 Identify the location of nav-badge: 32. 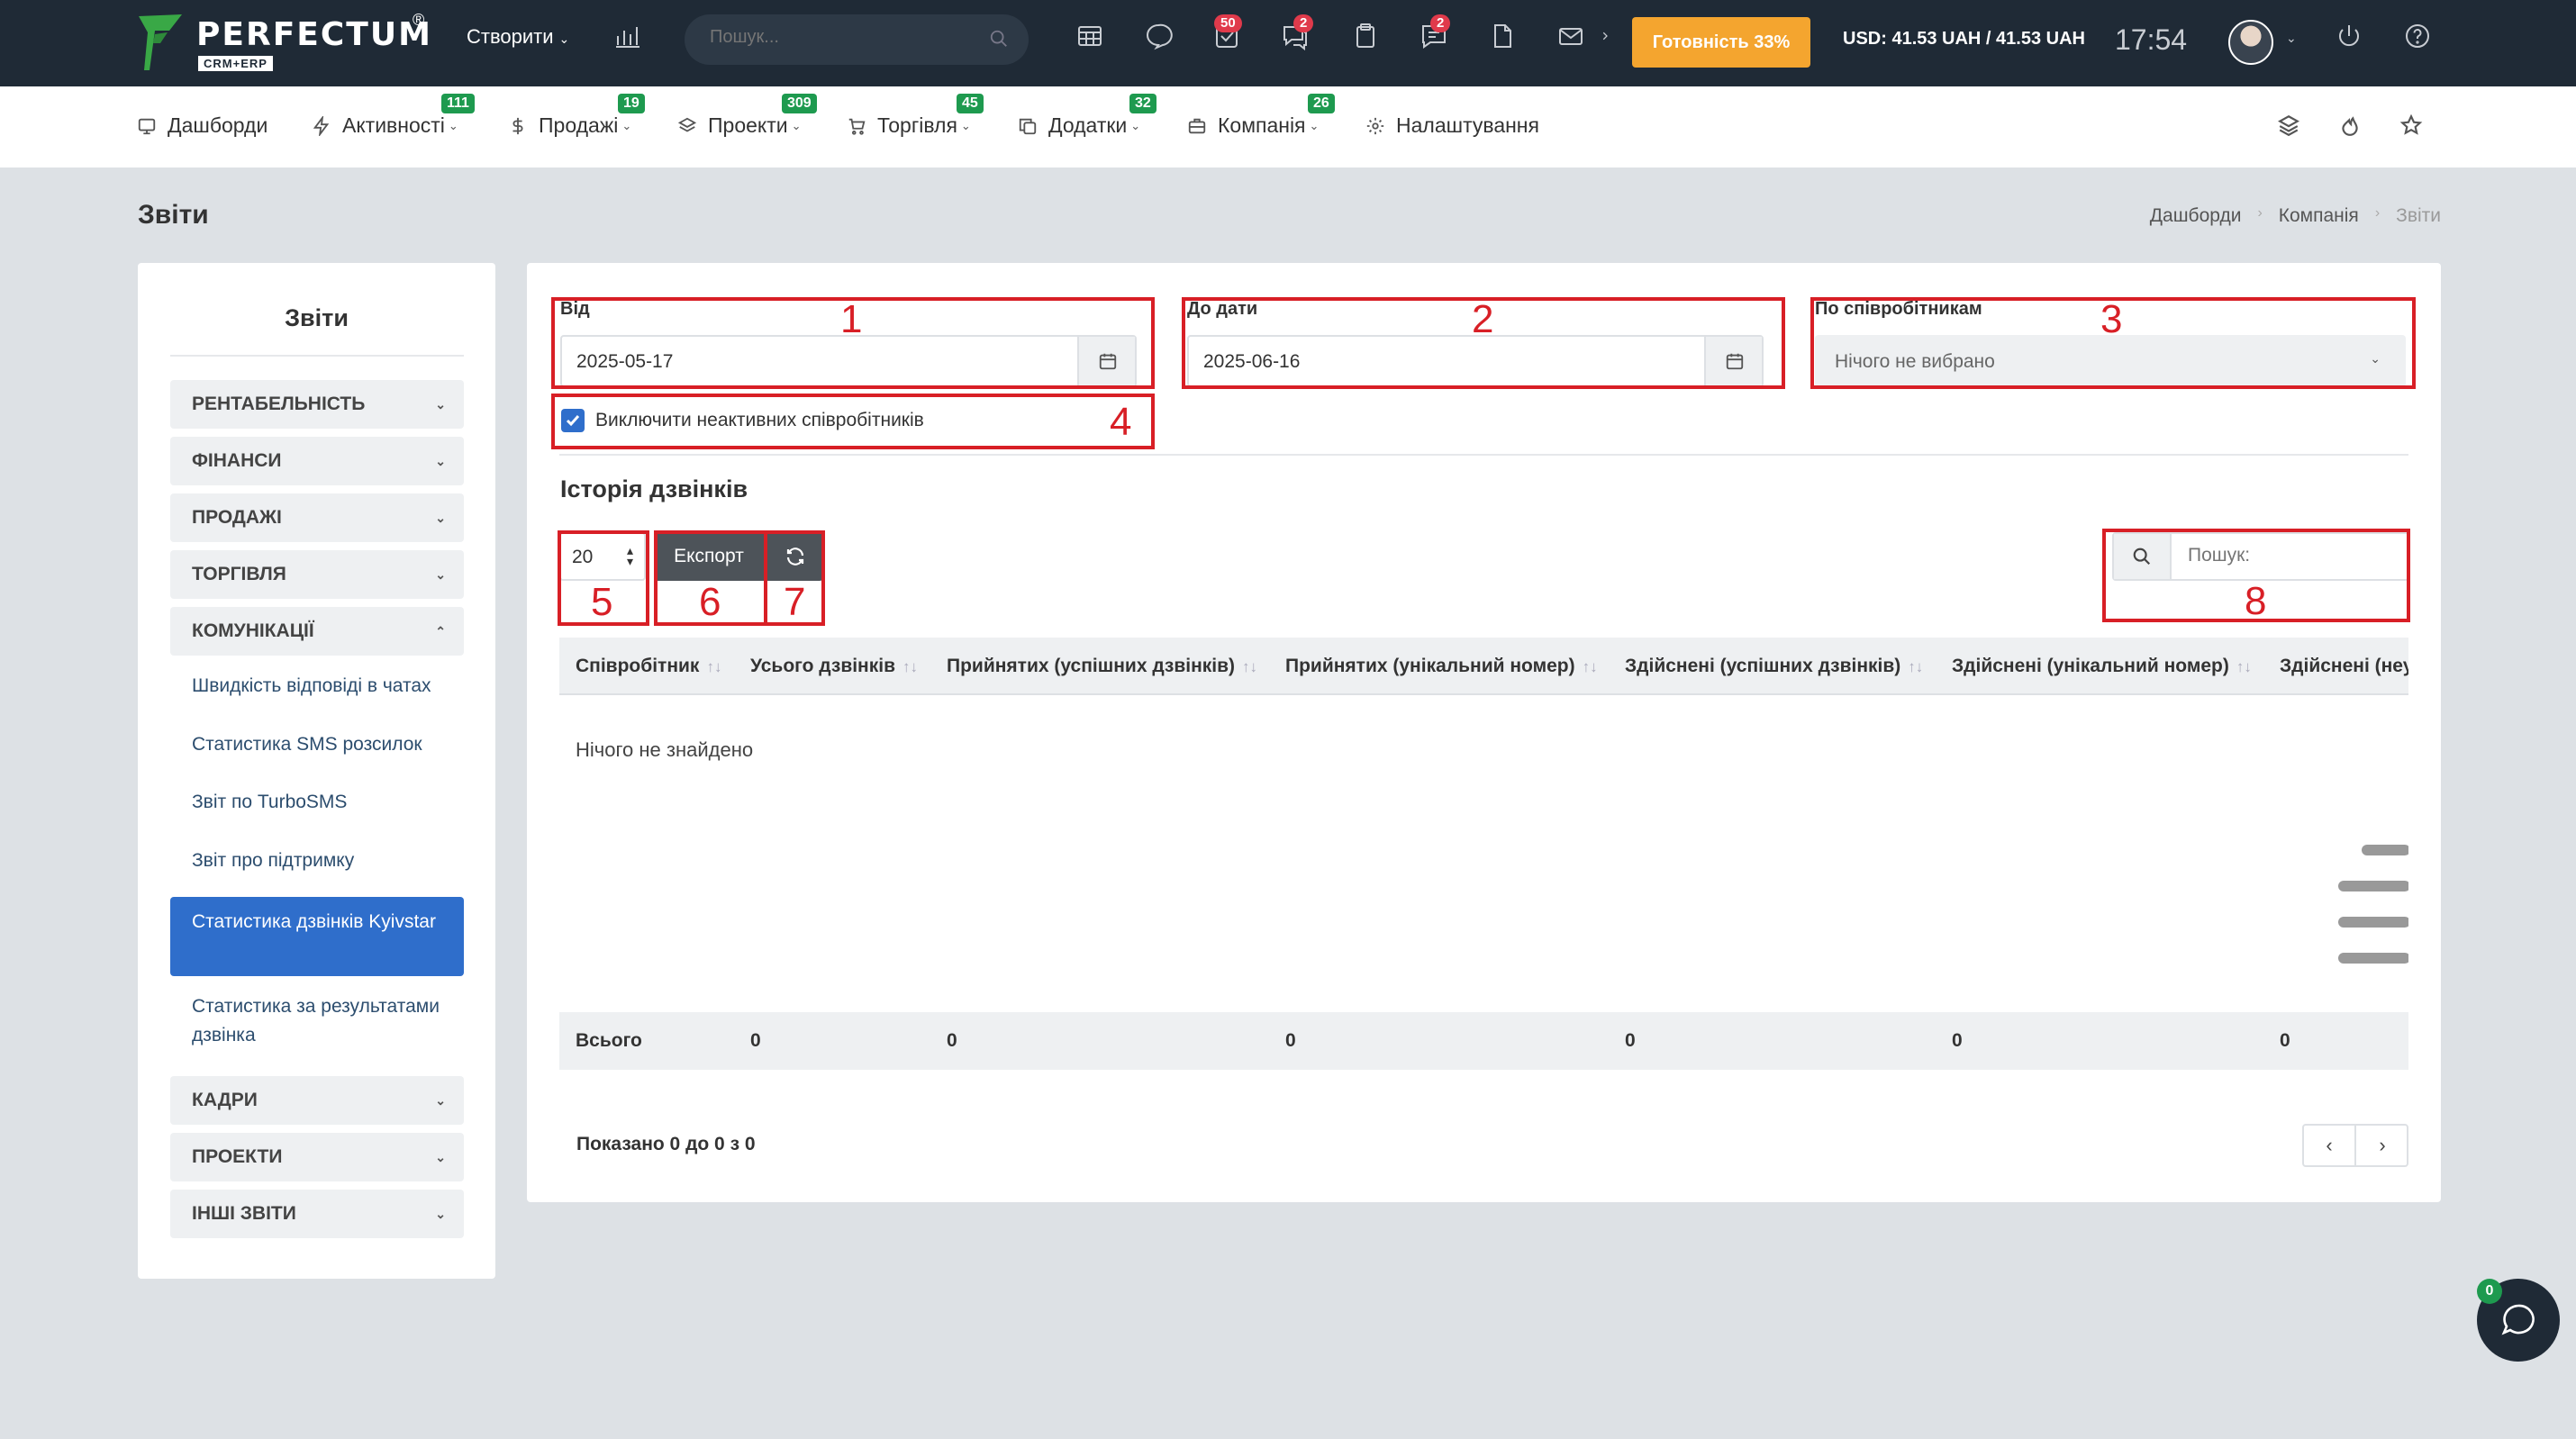
(1142, 103).